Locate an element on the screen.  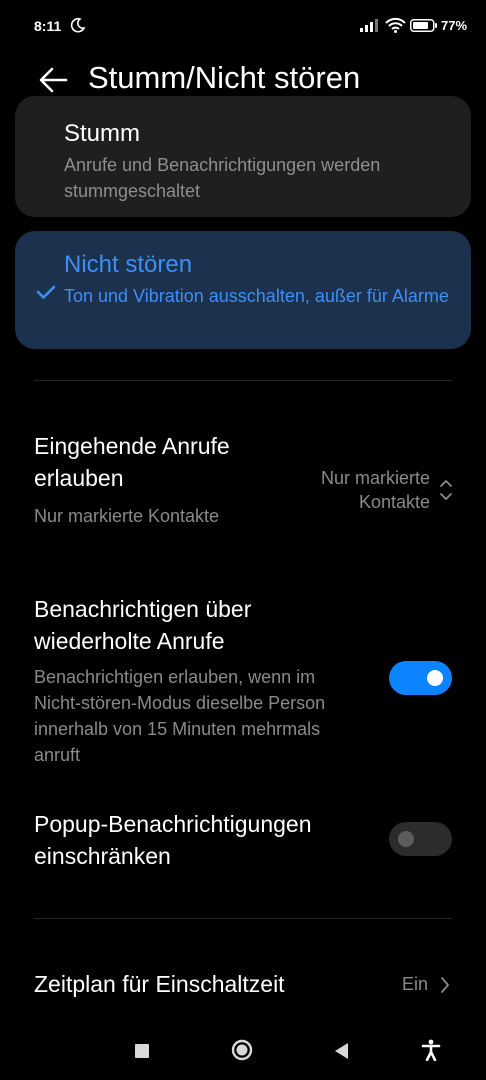
popup-restrict-toggle is located at coordinates (420, 839).